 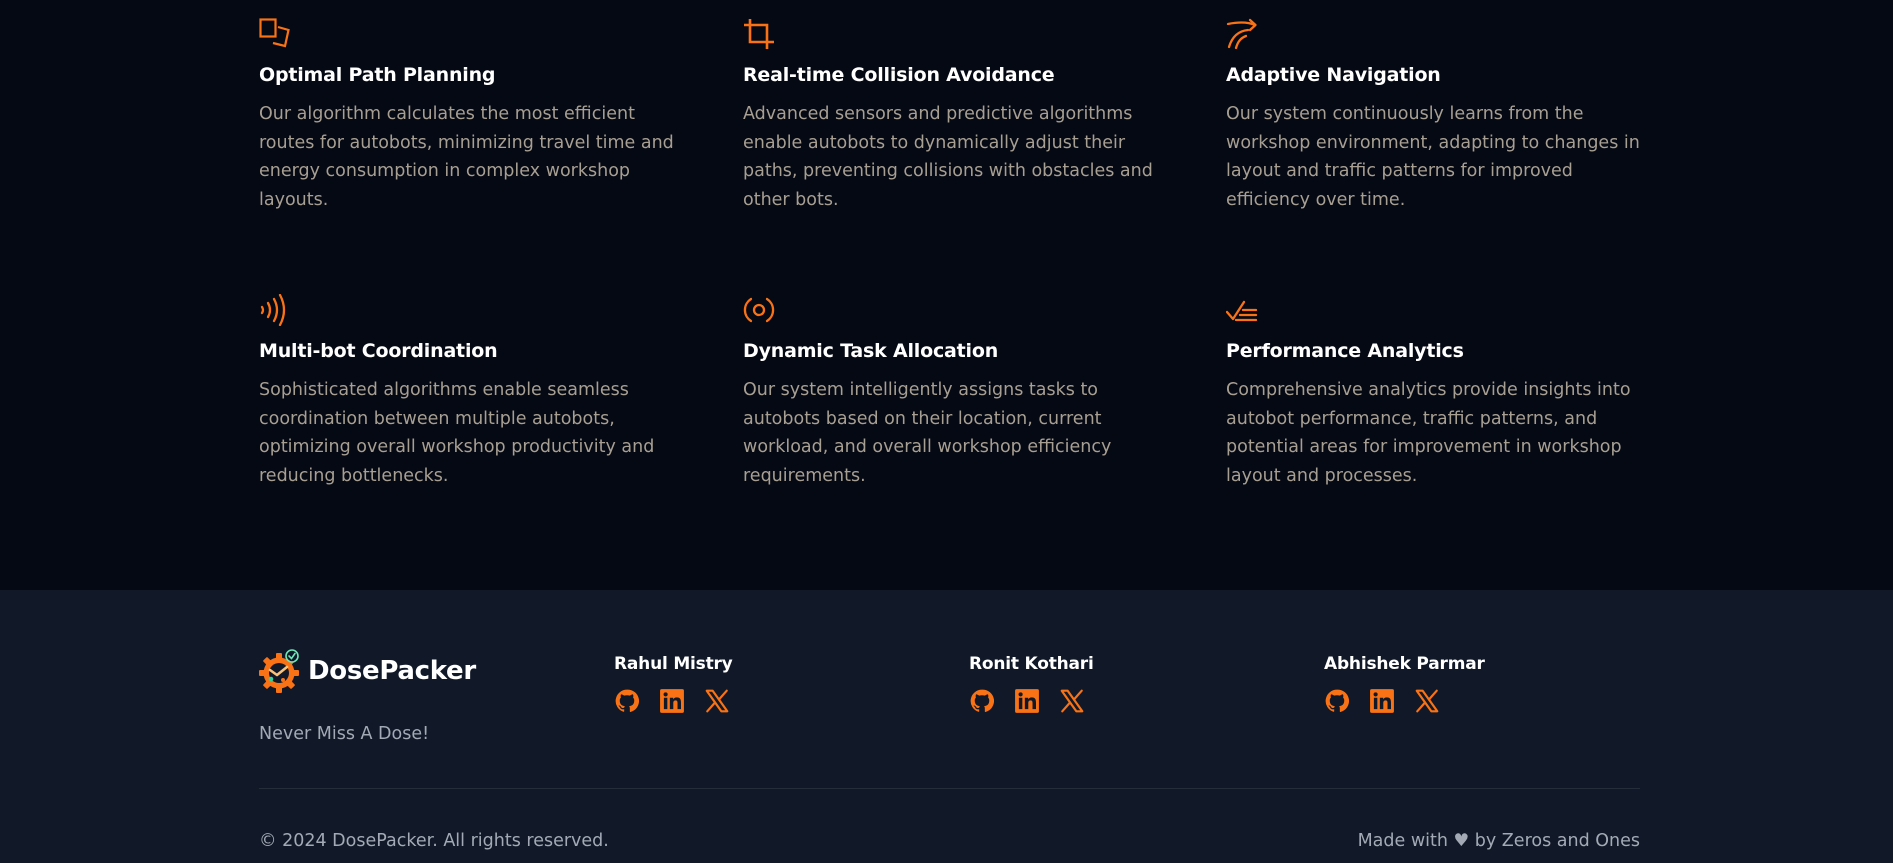 I want to click on checklist-icon, so click(x=1242, y=311).